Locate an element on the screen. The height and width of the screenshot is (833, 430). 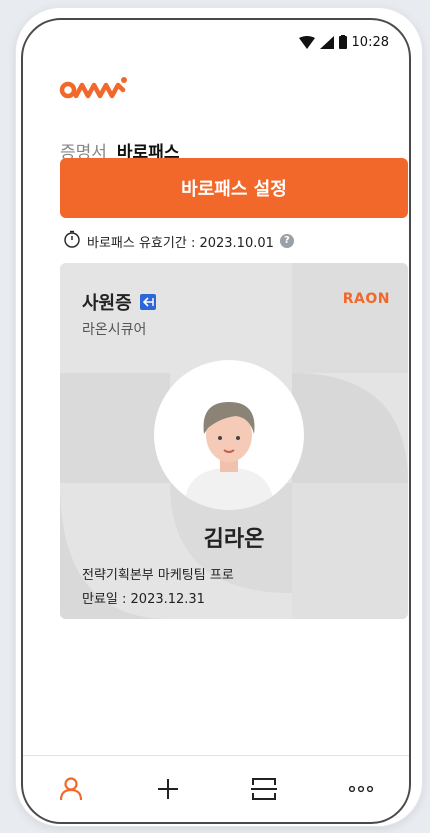
expiry-row: 바로패스 유효기간 : 2023.10.01 ? is located at coordinates (178, 241).